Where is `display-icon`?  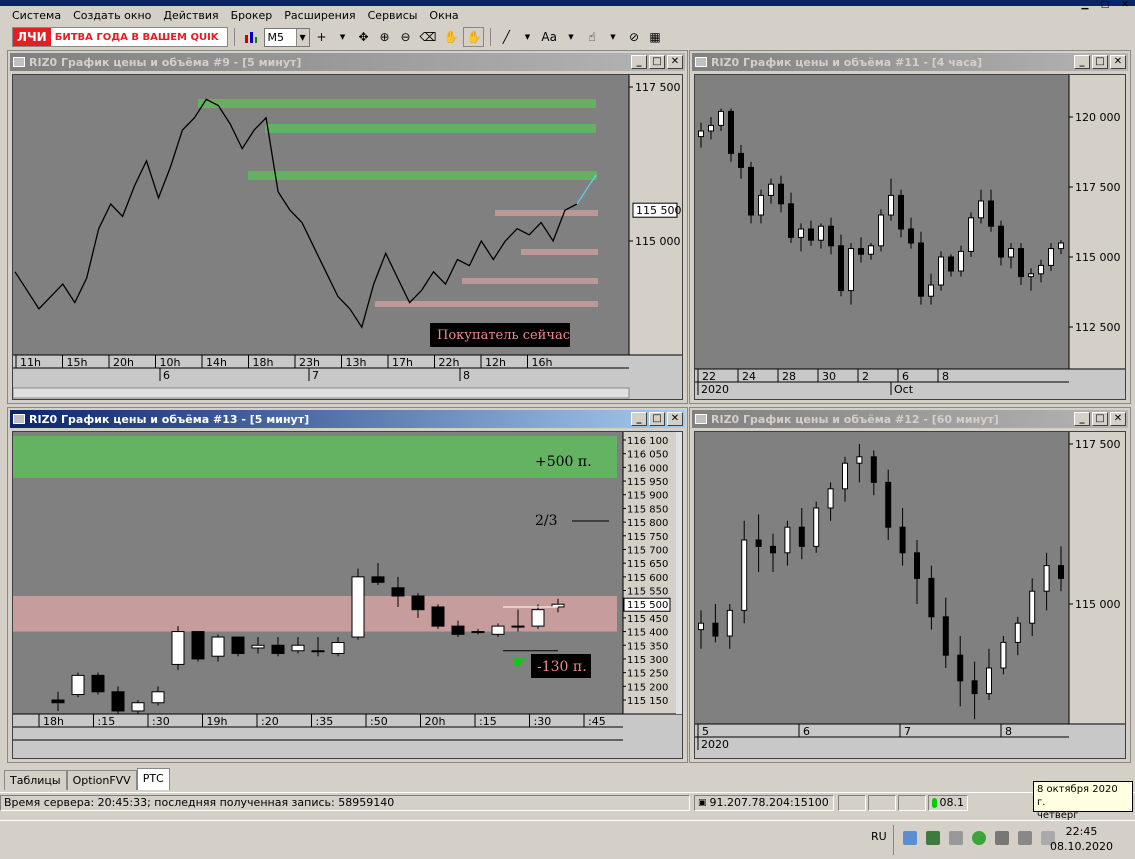 display-icon is located at coordinates (1002, 838).